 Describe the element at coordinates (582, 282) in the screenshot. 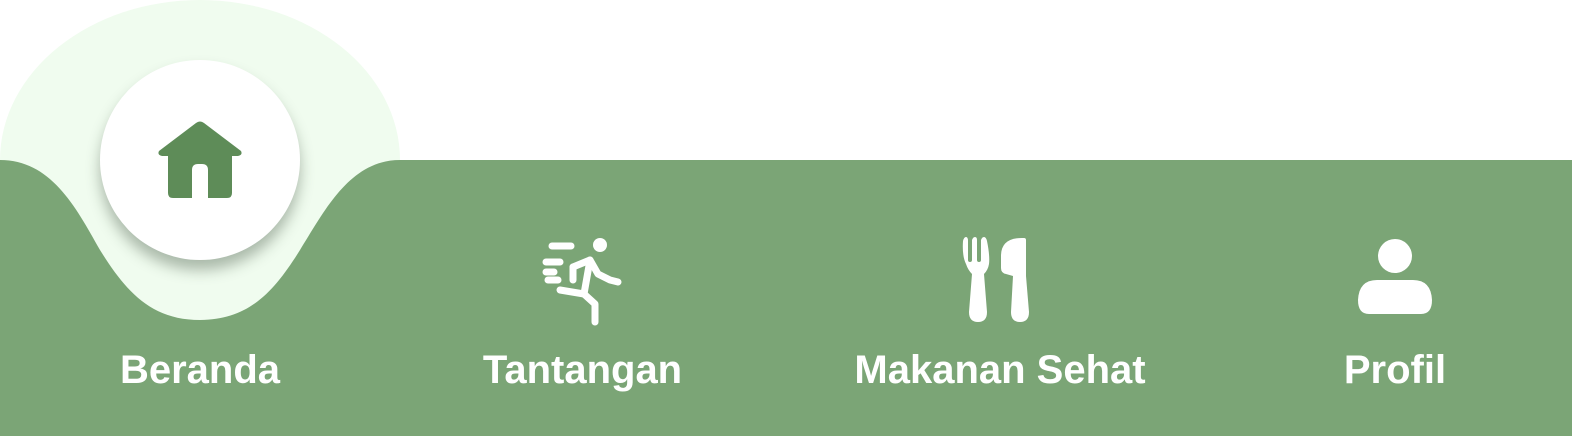

I see `running-person-icon` at that location.